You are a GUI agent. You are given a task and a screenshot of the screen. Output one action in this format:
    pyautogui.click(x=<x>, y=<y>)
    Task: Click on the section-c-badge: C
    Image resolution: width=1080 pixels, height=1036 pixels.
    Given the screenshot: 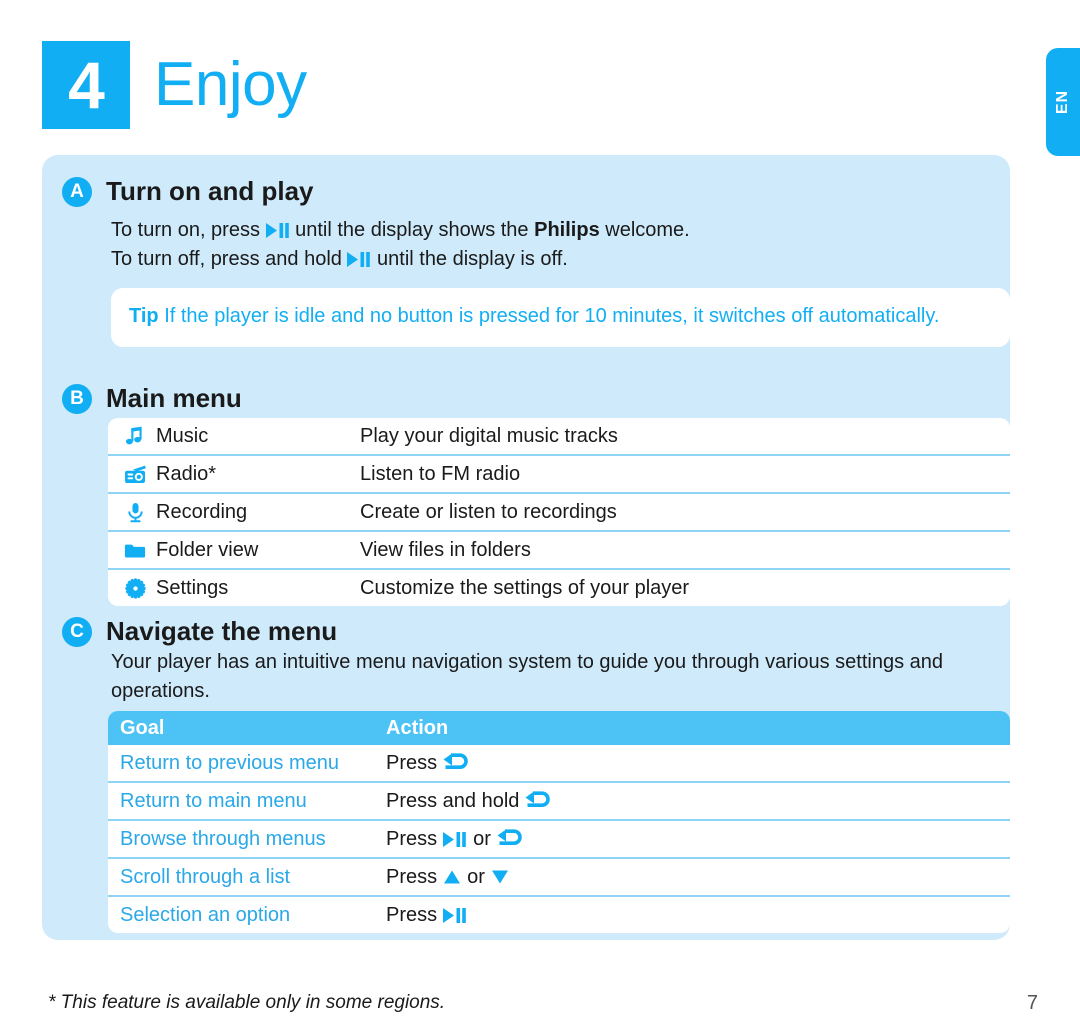 What is the action you would take?
    pyautogui.click(x=77, y=631)
    